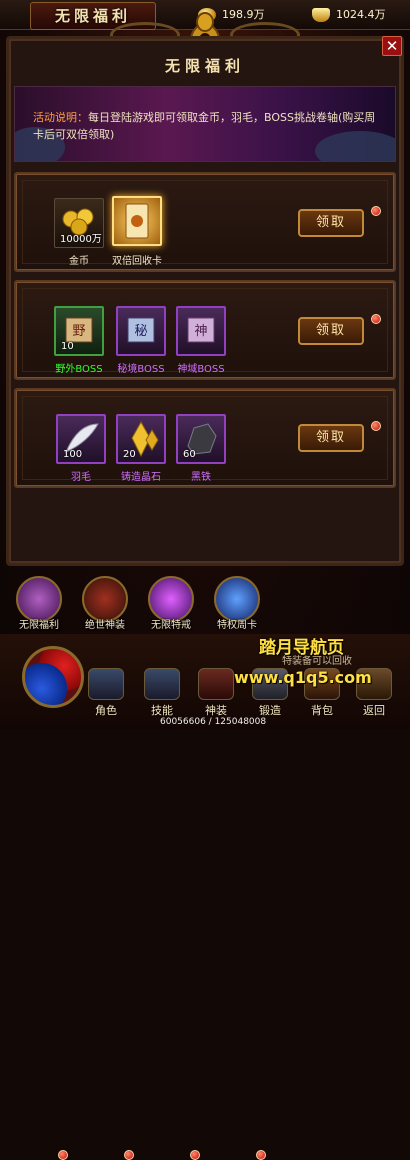 The width and height of the screenshot is (410, 1160). I want to click on tab-peerless-gear: 绝世神装, so click(105, 603).